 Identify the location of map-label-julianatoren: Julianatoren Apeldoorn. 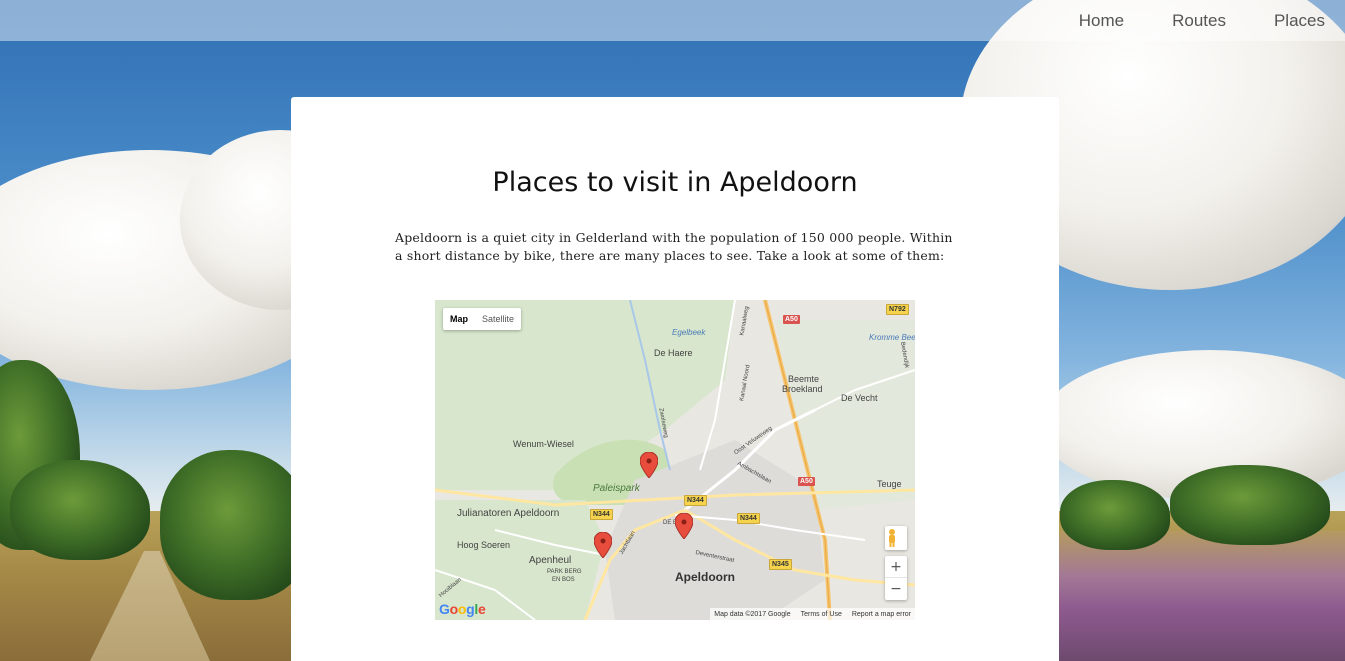
(508, 513).